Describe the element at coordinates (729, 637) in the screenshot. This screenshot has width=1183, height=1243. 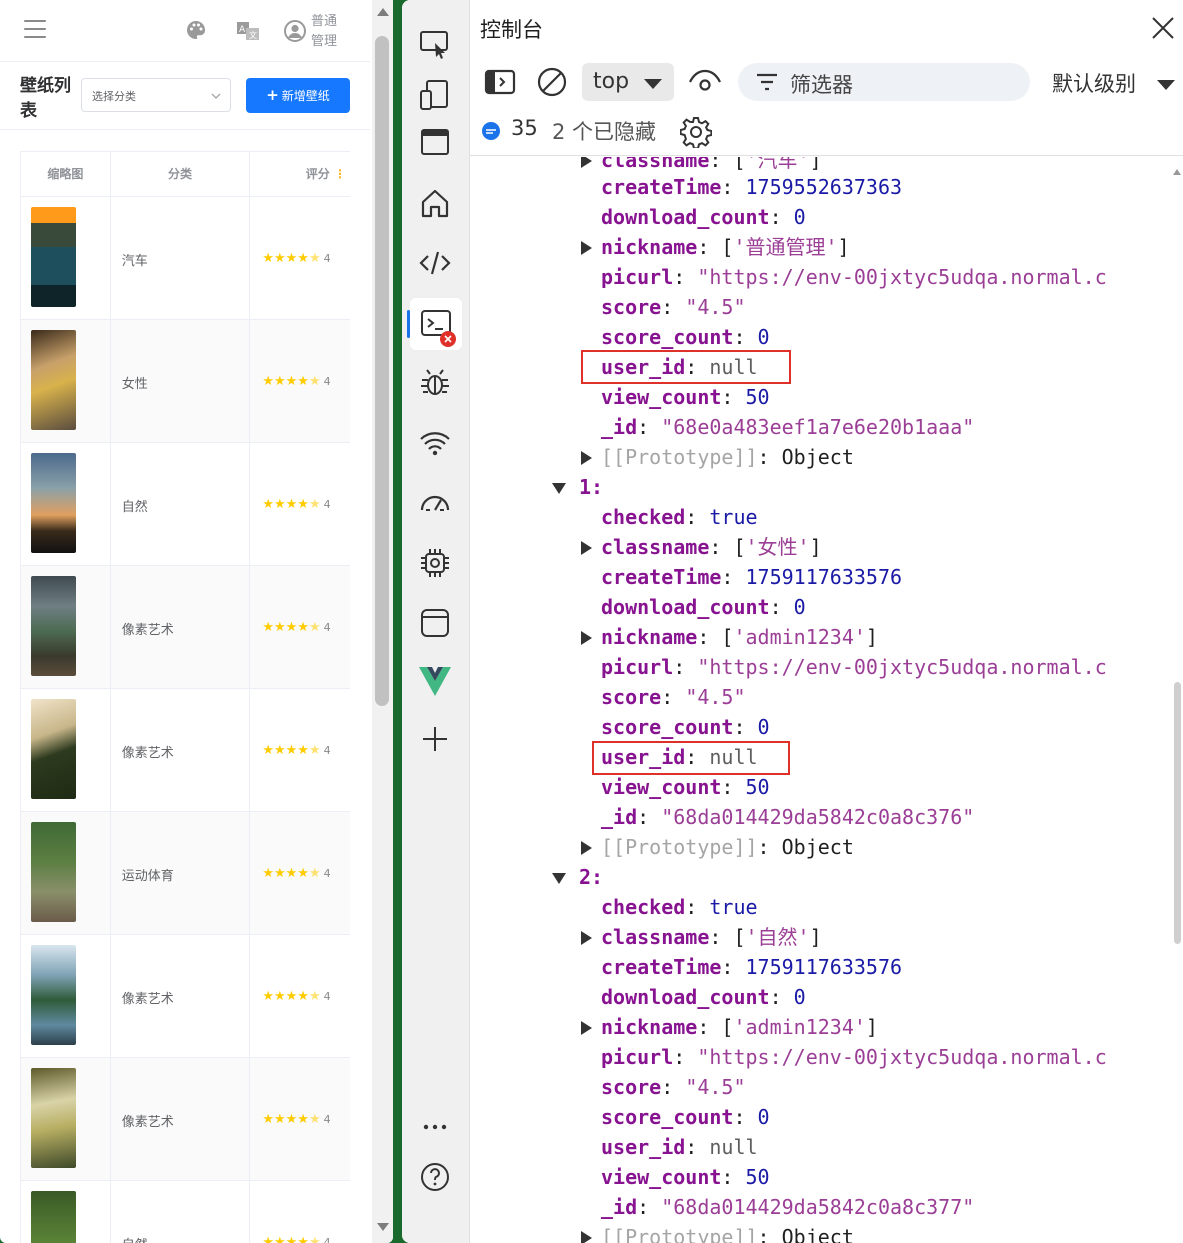
I see `console-line-nickname-1: nickname: ['admin1234']` at that location.